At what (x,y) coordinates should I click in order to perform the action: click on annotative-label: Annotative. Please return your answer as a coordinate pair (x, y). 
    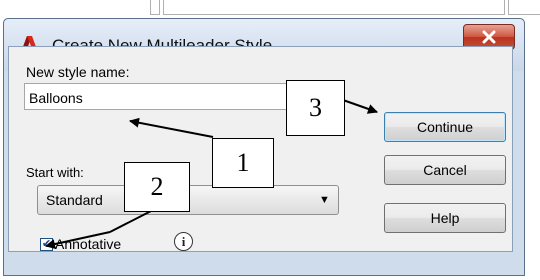
    Looking at the image, I should click on (88, 244).